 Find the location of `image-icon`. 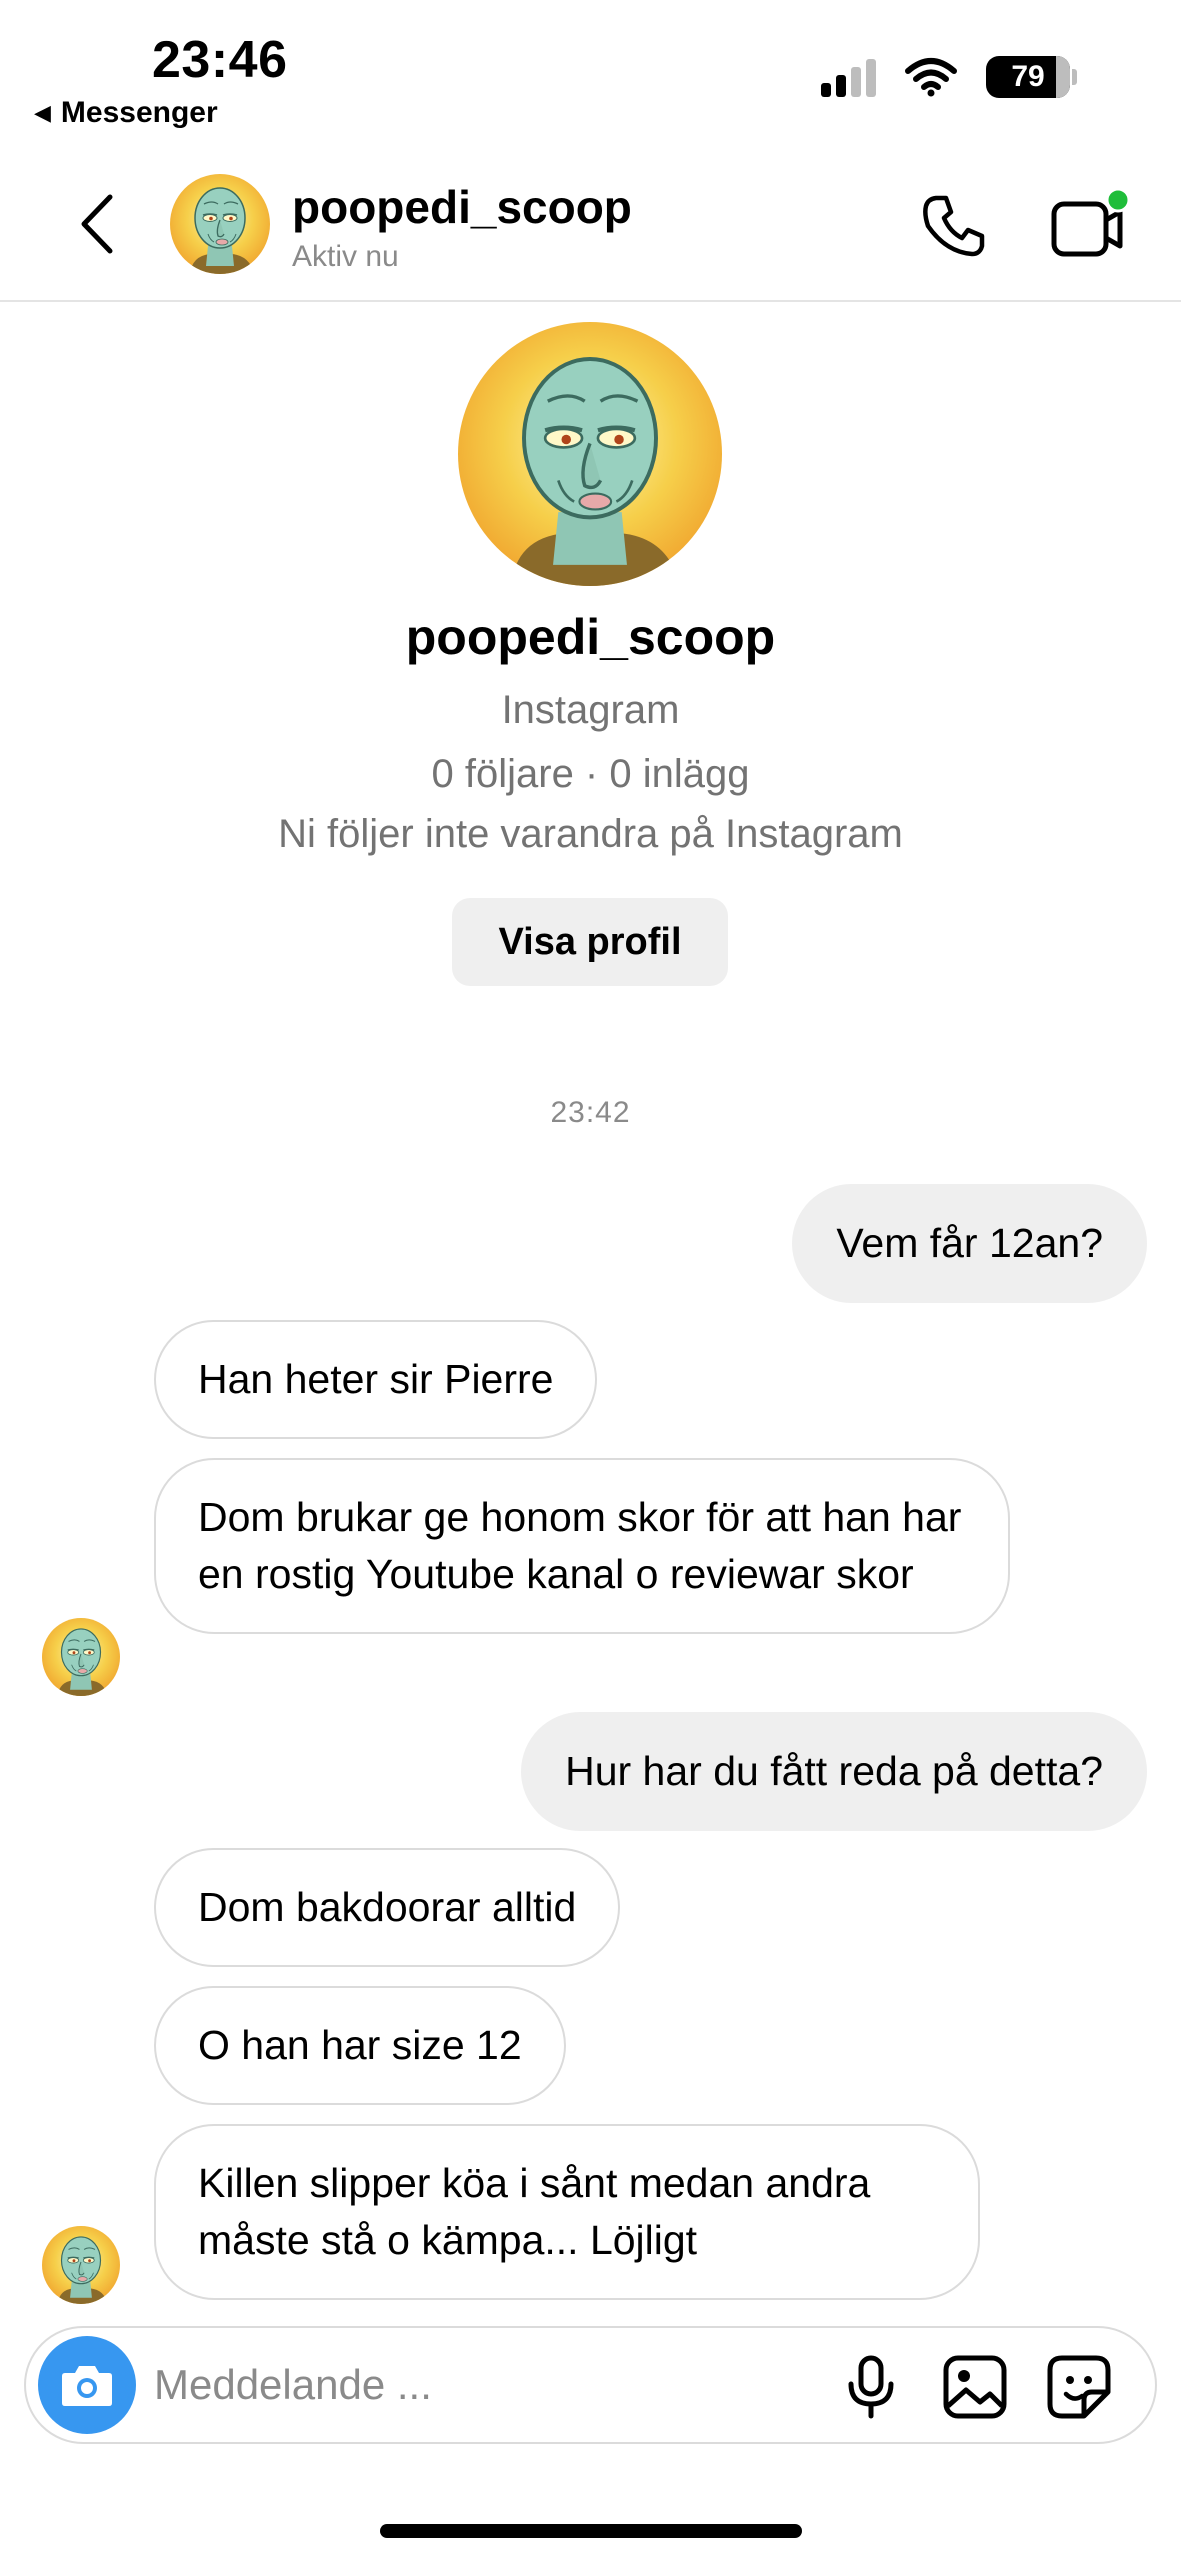

image-icon is located at coordinates (975, 2387).